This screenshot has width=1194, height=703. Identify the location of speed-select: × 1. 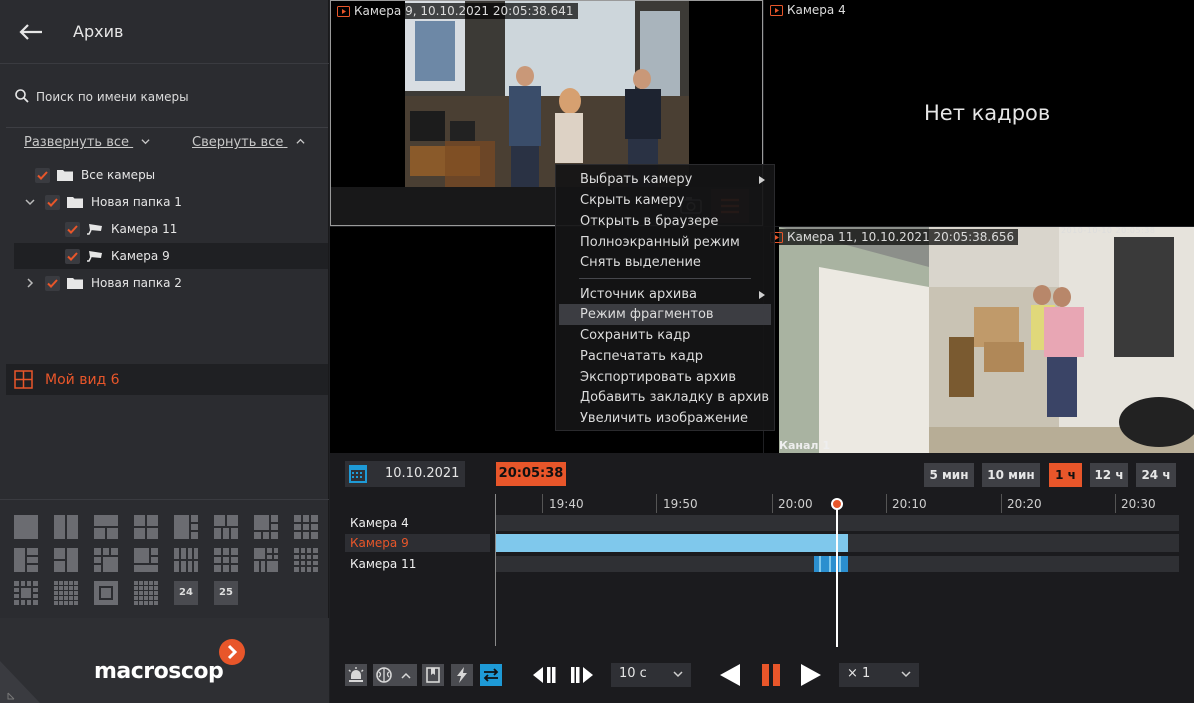
(879, 675).